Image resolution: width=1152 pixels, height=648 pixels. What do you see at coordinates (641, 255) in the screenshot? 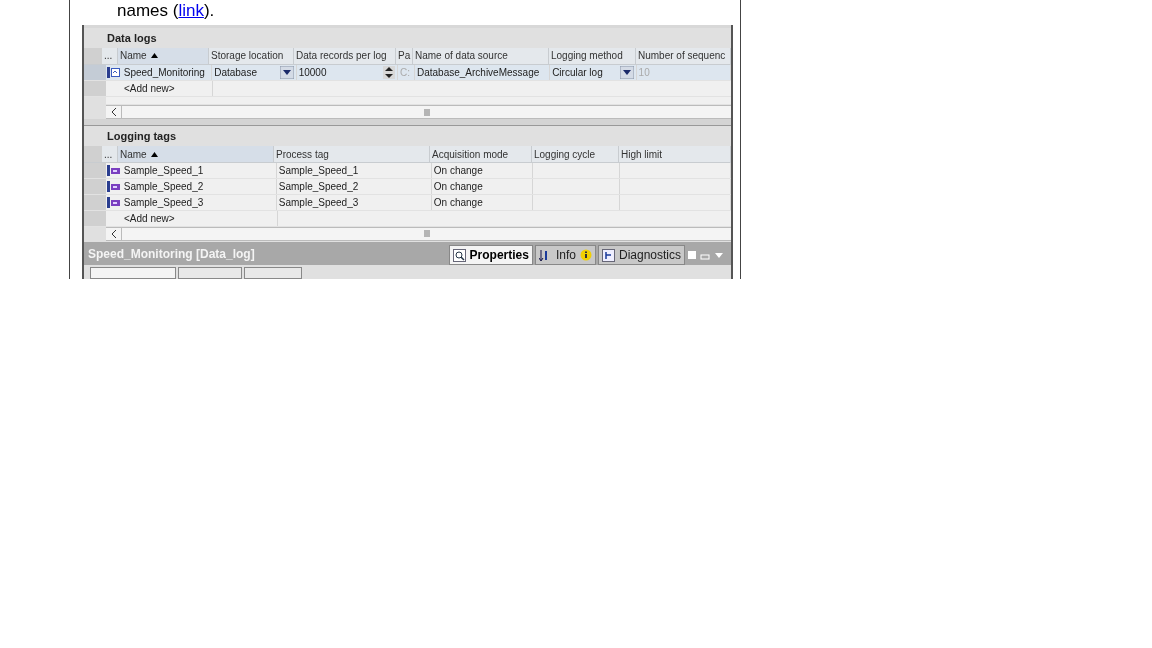
I see `panel-tab: Diagnostics` at bounding box center [641, 255].